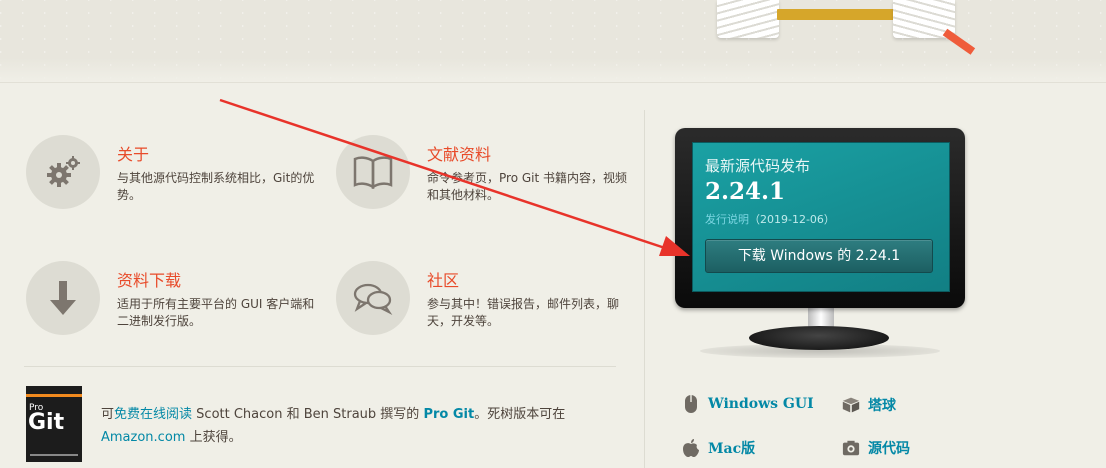 The height and width of the screenshot is (468, 1106). What do you see at coordinates (443, 281) in the screenshot?
I see `feature-title: 社区` at bounding box center [443, 281].